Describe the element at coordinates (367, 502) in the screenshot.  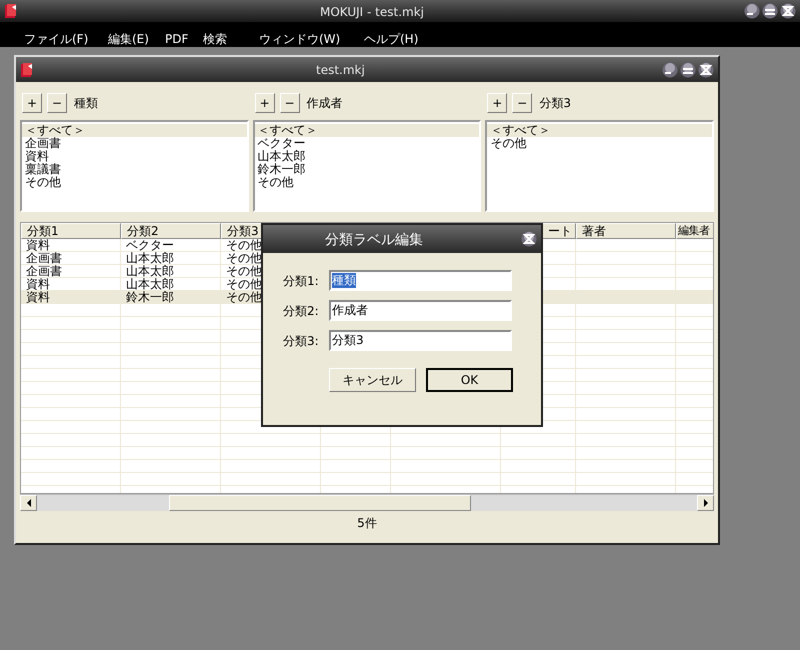
I see `horizontal-scrollbar` at that location.